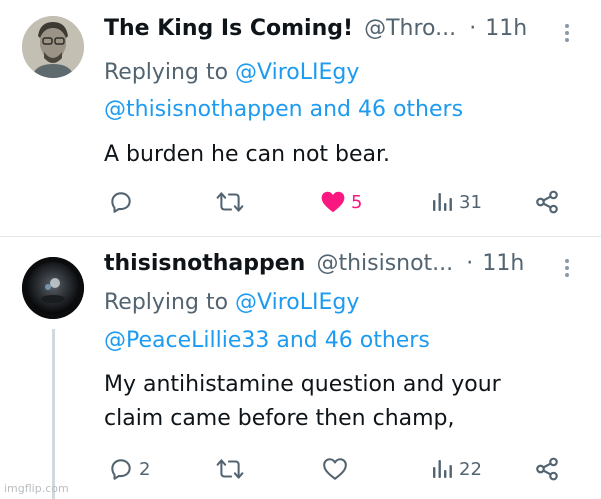 The height and width of the screenshot is (499, 601). I want to click on like-button, so click(337, 469).